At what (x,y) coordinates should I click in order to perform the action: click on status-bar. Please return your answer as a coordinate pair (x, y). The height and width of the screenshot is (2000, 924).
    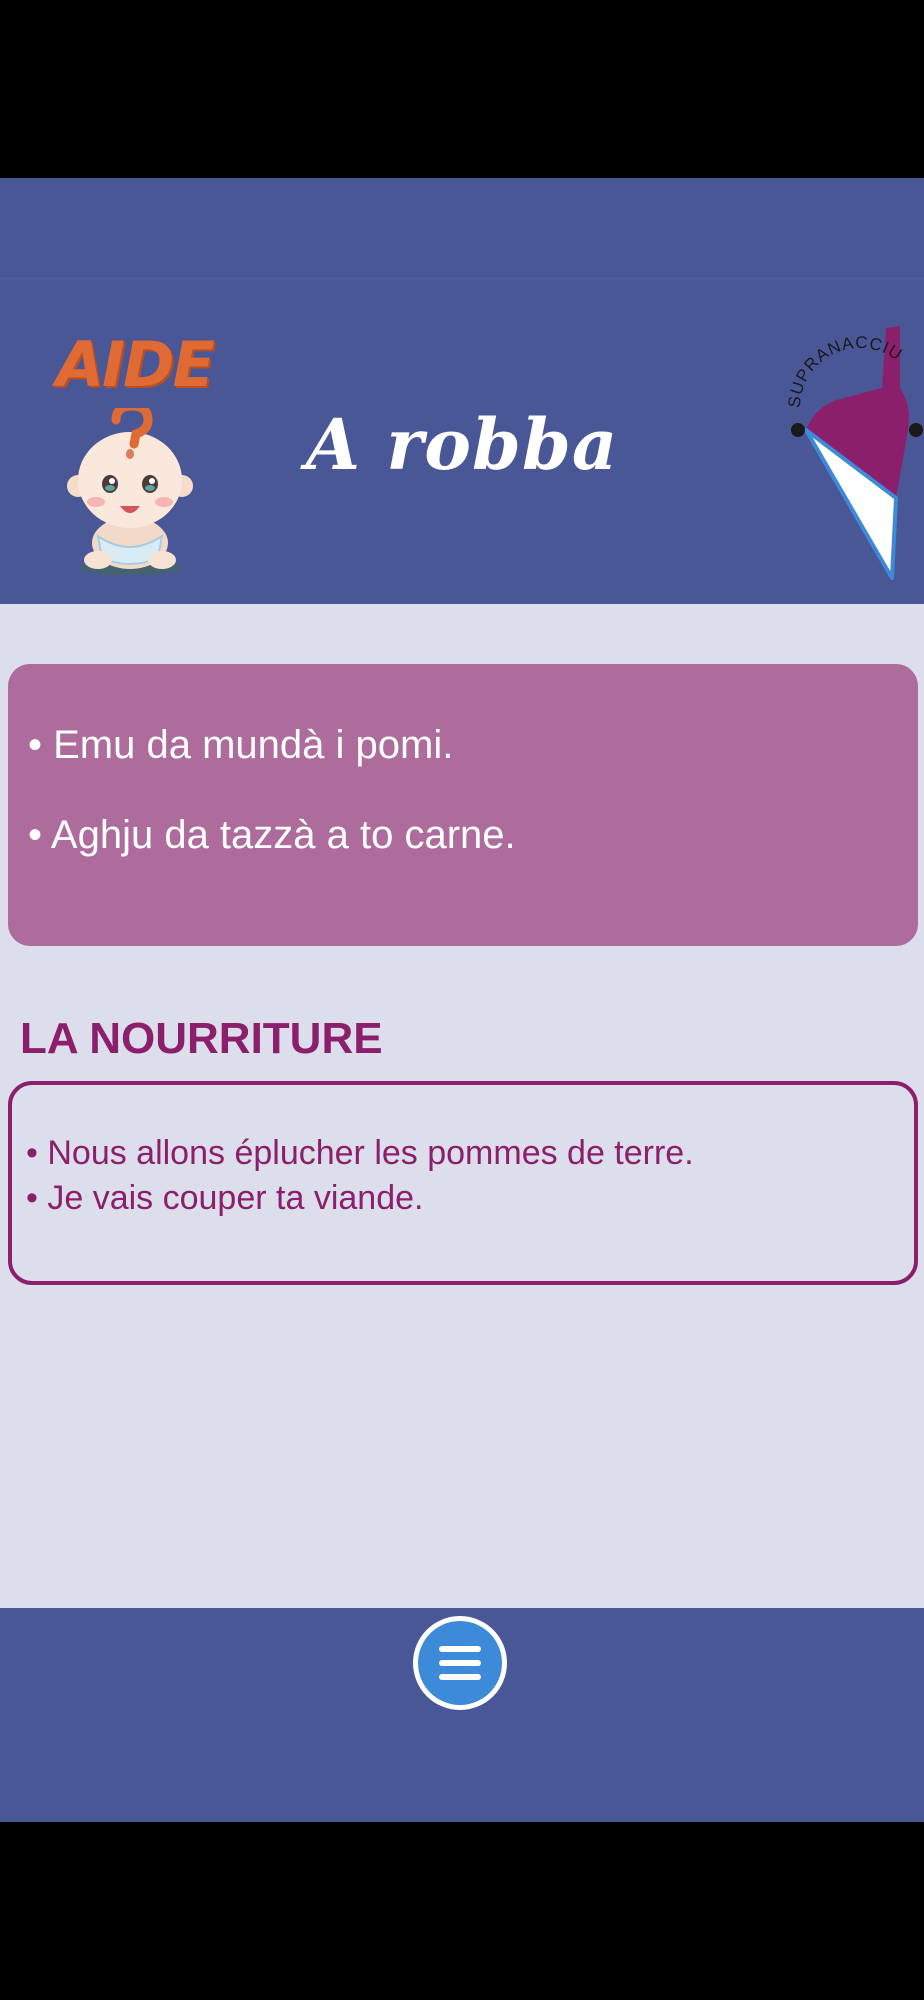
    Looking at the image, I should click on (462, 89).